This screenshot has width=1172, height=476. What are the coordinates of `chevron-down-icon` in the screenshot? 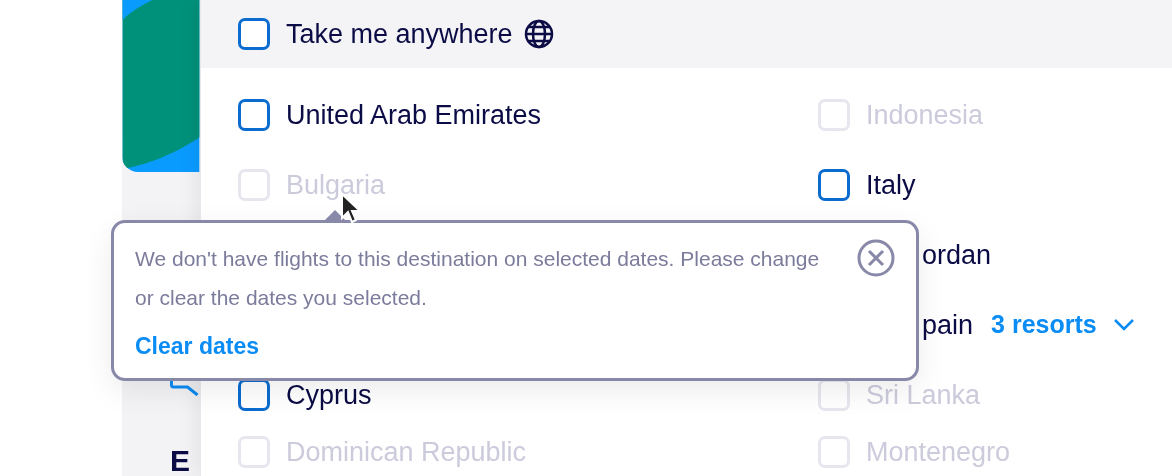 It's located at (1123, 325).